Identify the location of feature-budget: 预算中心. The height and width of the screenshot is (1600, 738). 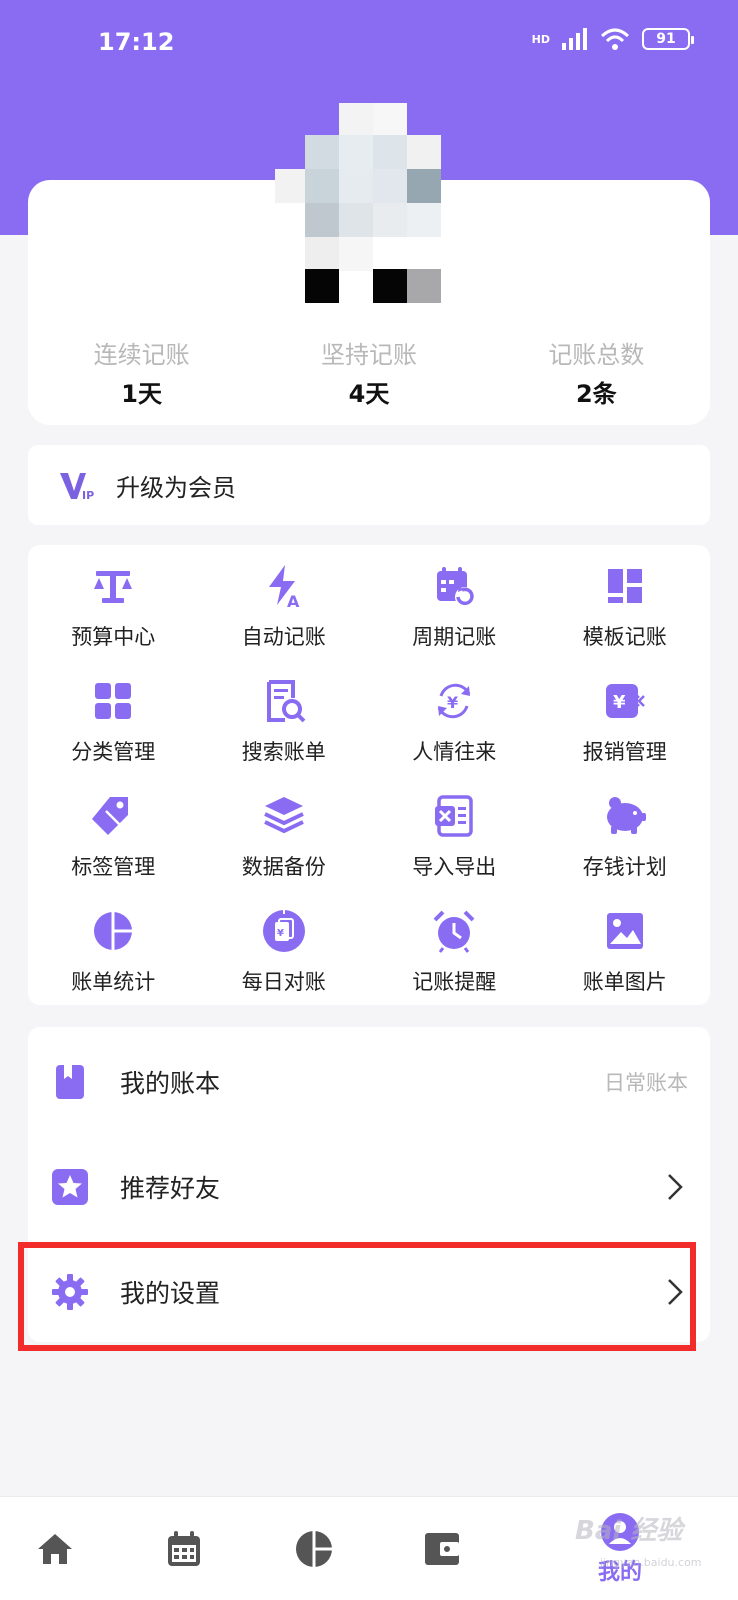
(113, 620).